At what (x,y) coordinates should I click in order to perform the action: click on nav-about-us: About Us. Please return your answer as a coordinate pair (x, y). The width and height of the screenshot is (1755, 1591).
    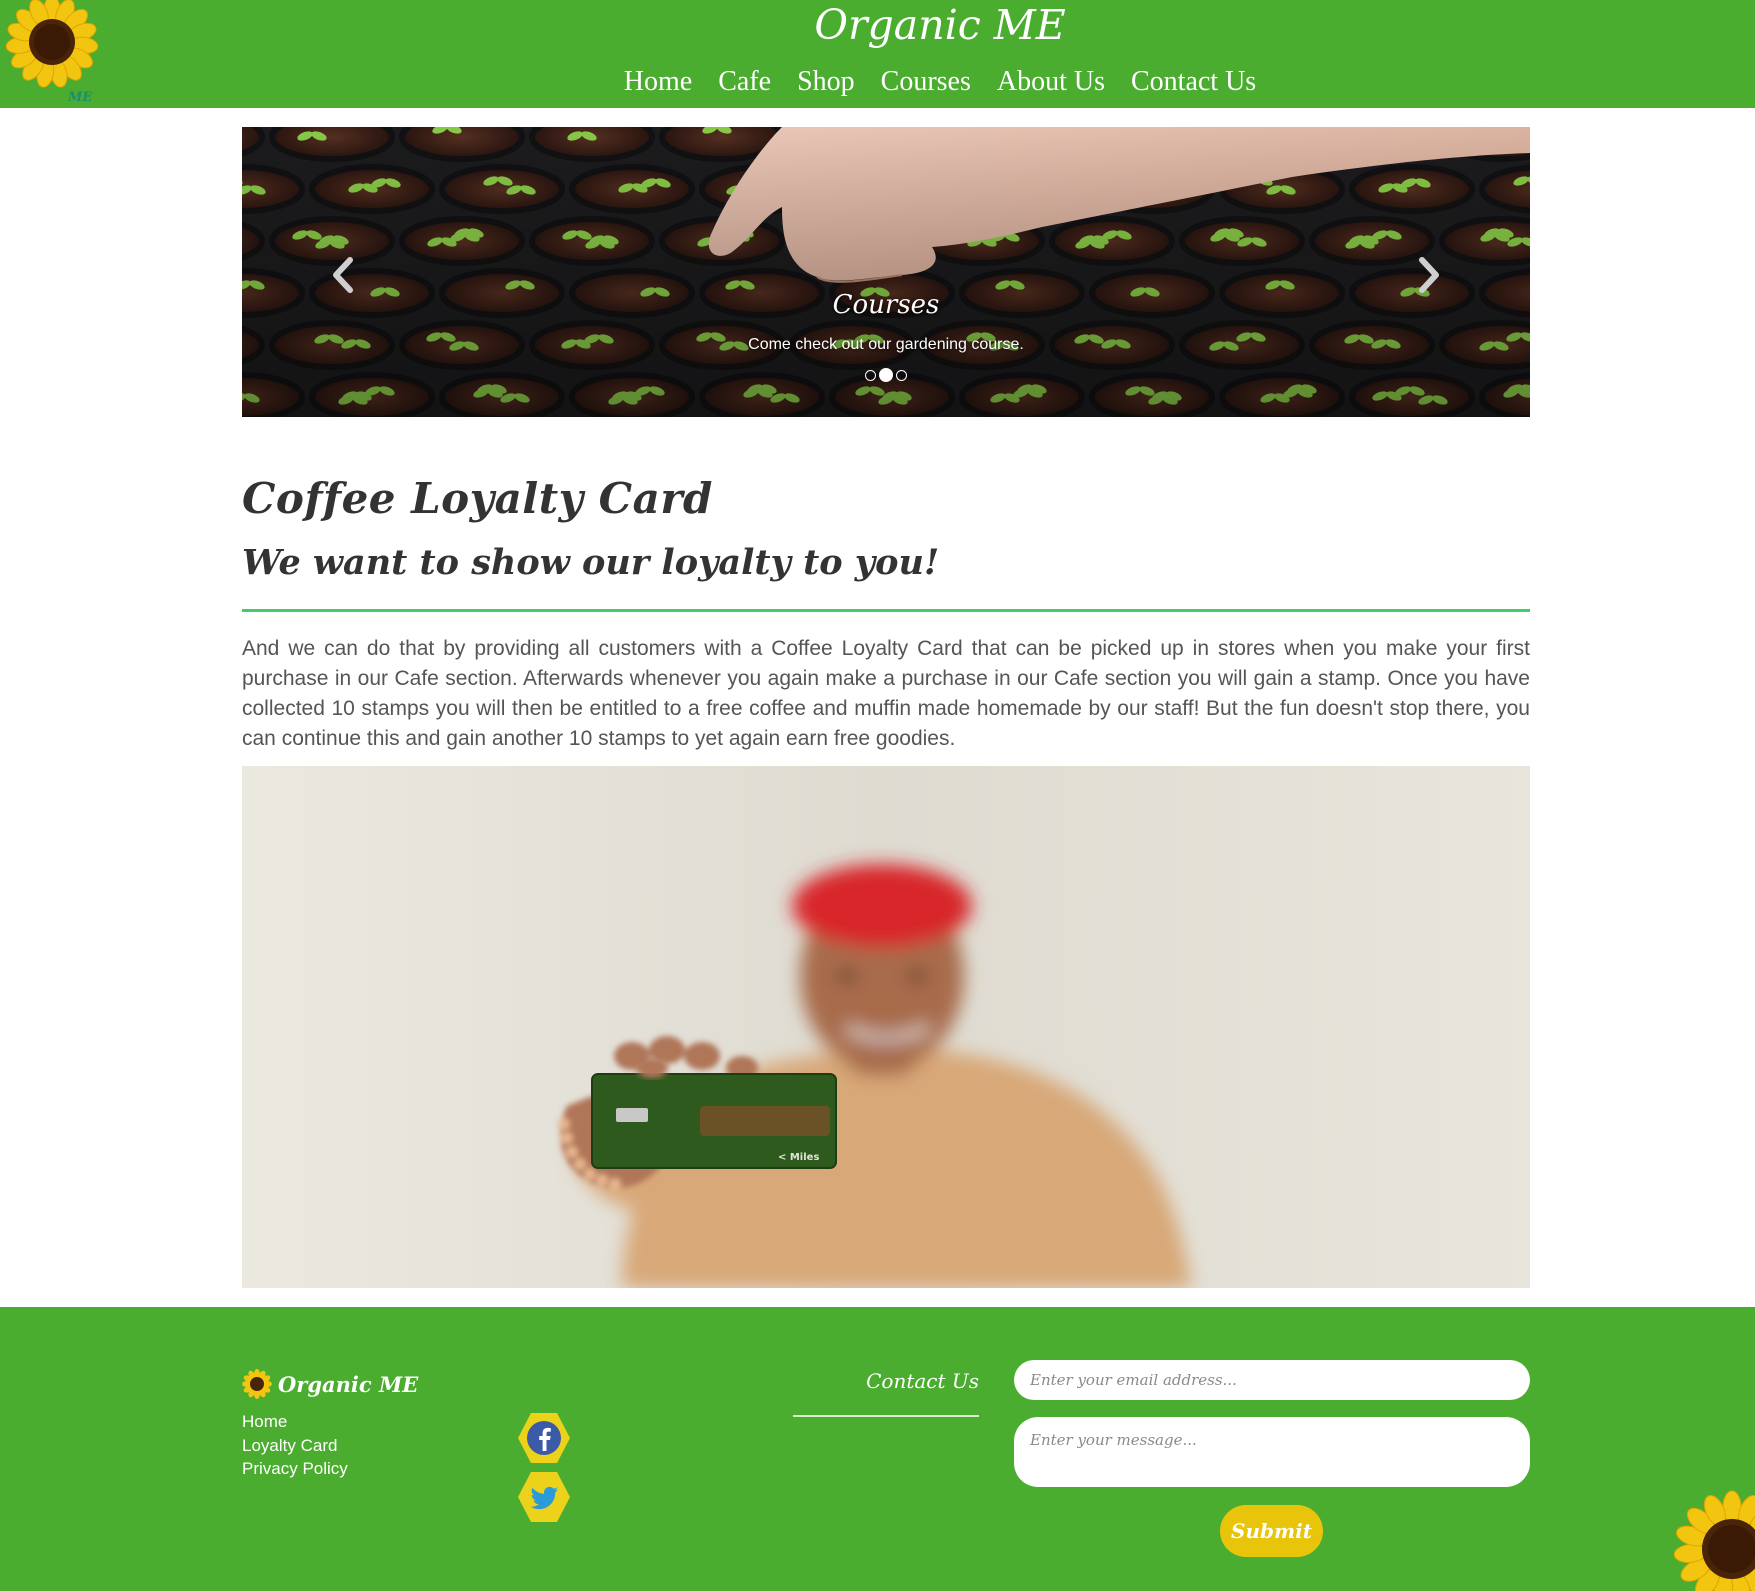
    Looking at the image, I should click on (1051, 82).